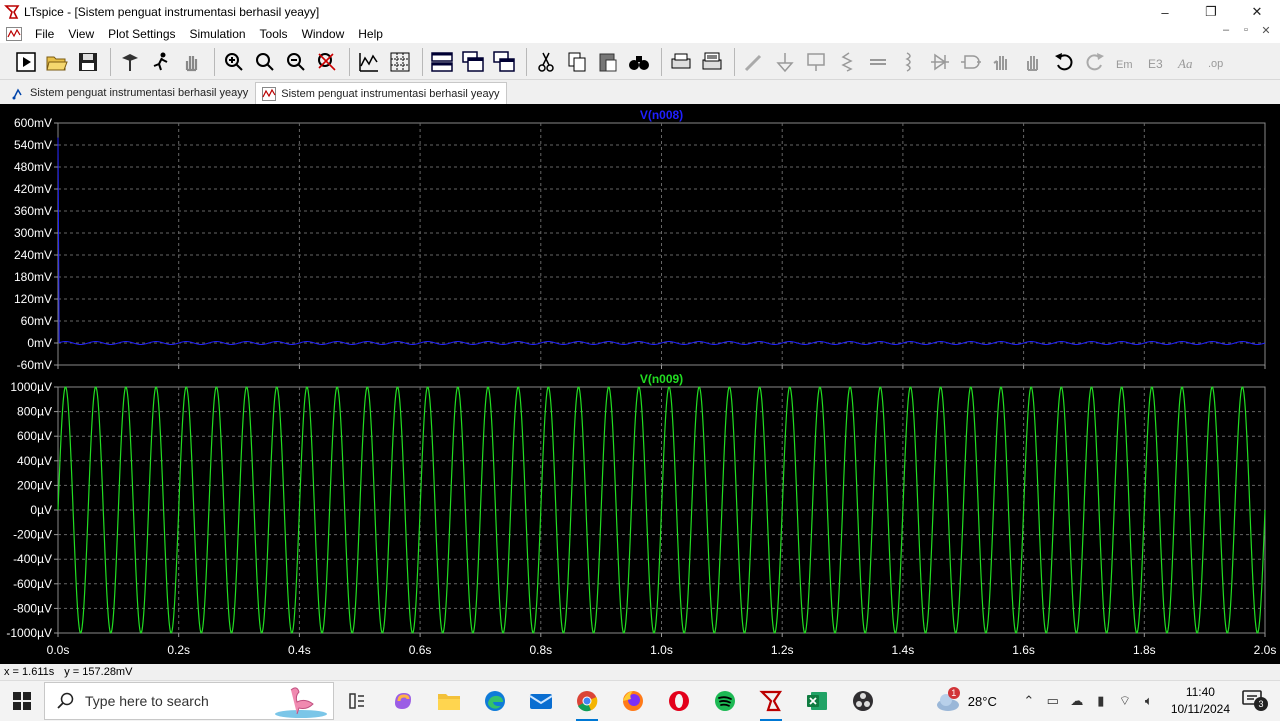  Describe the element at coordinates (130, 62) in the screenshot. I see `control-panel-icon` at that location.